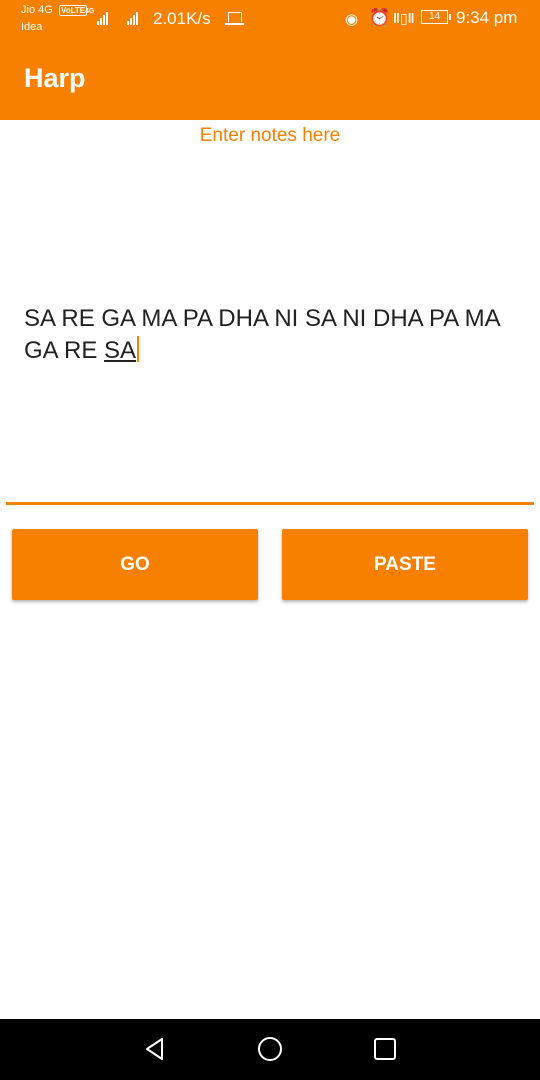 The height and width of the screenshot is (1080, 540). I want to click on app-title: Harp, so click(55, 78).